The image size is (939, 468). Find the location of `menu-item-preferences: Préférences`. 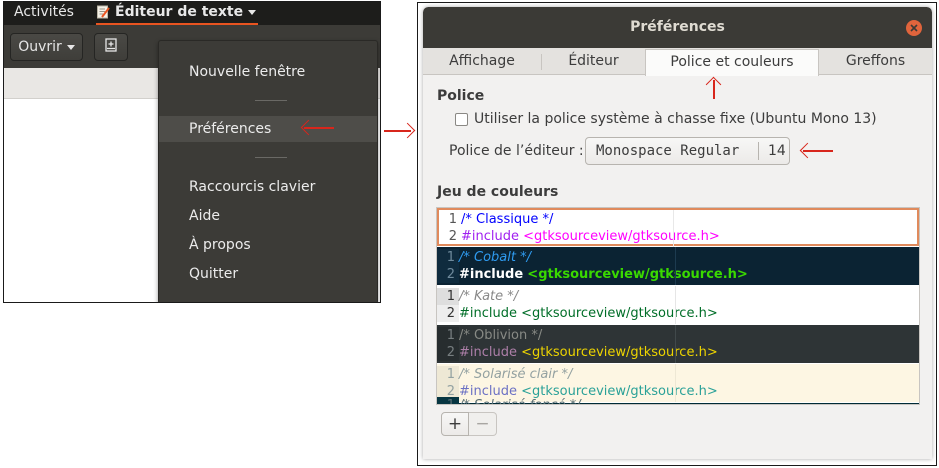

menu-item-preferences: Préférences is located at coordinates (268, 129).